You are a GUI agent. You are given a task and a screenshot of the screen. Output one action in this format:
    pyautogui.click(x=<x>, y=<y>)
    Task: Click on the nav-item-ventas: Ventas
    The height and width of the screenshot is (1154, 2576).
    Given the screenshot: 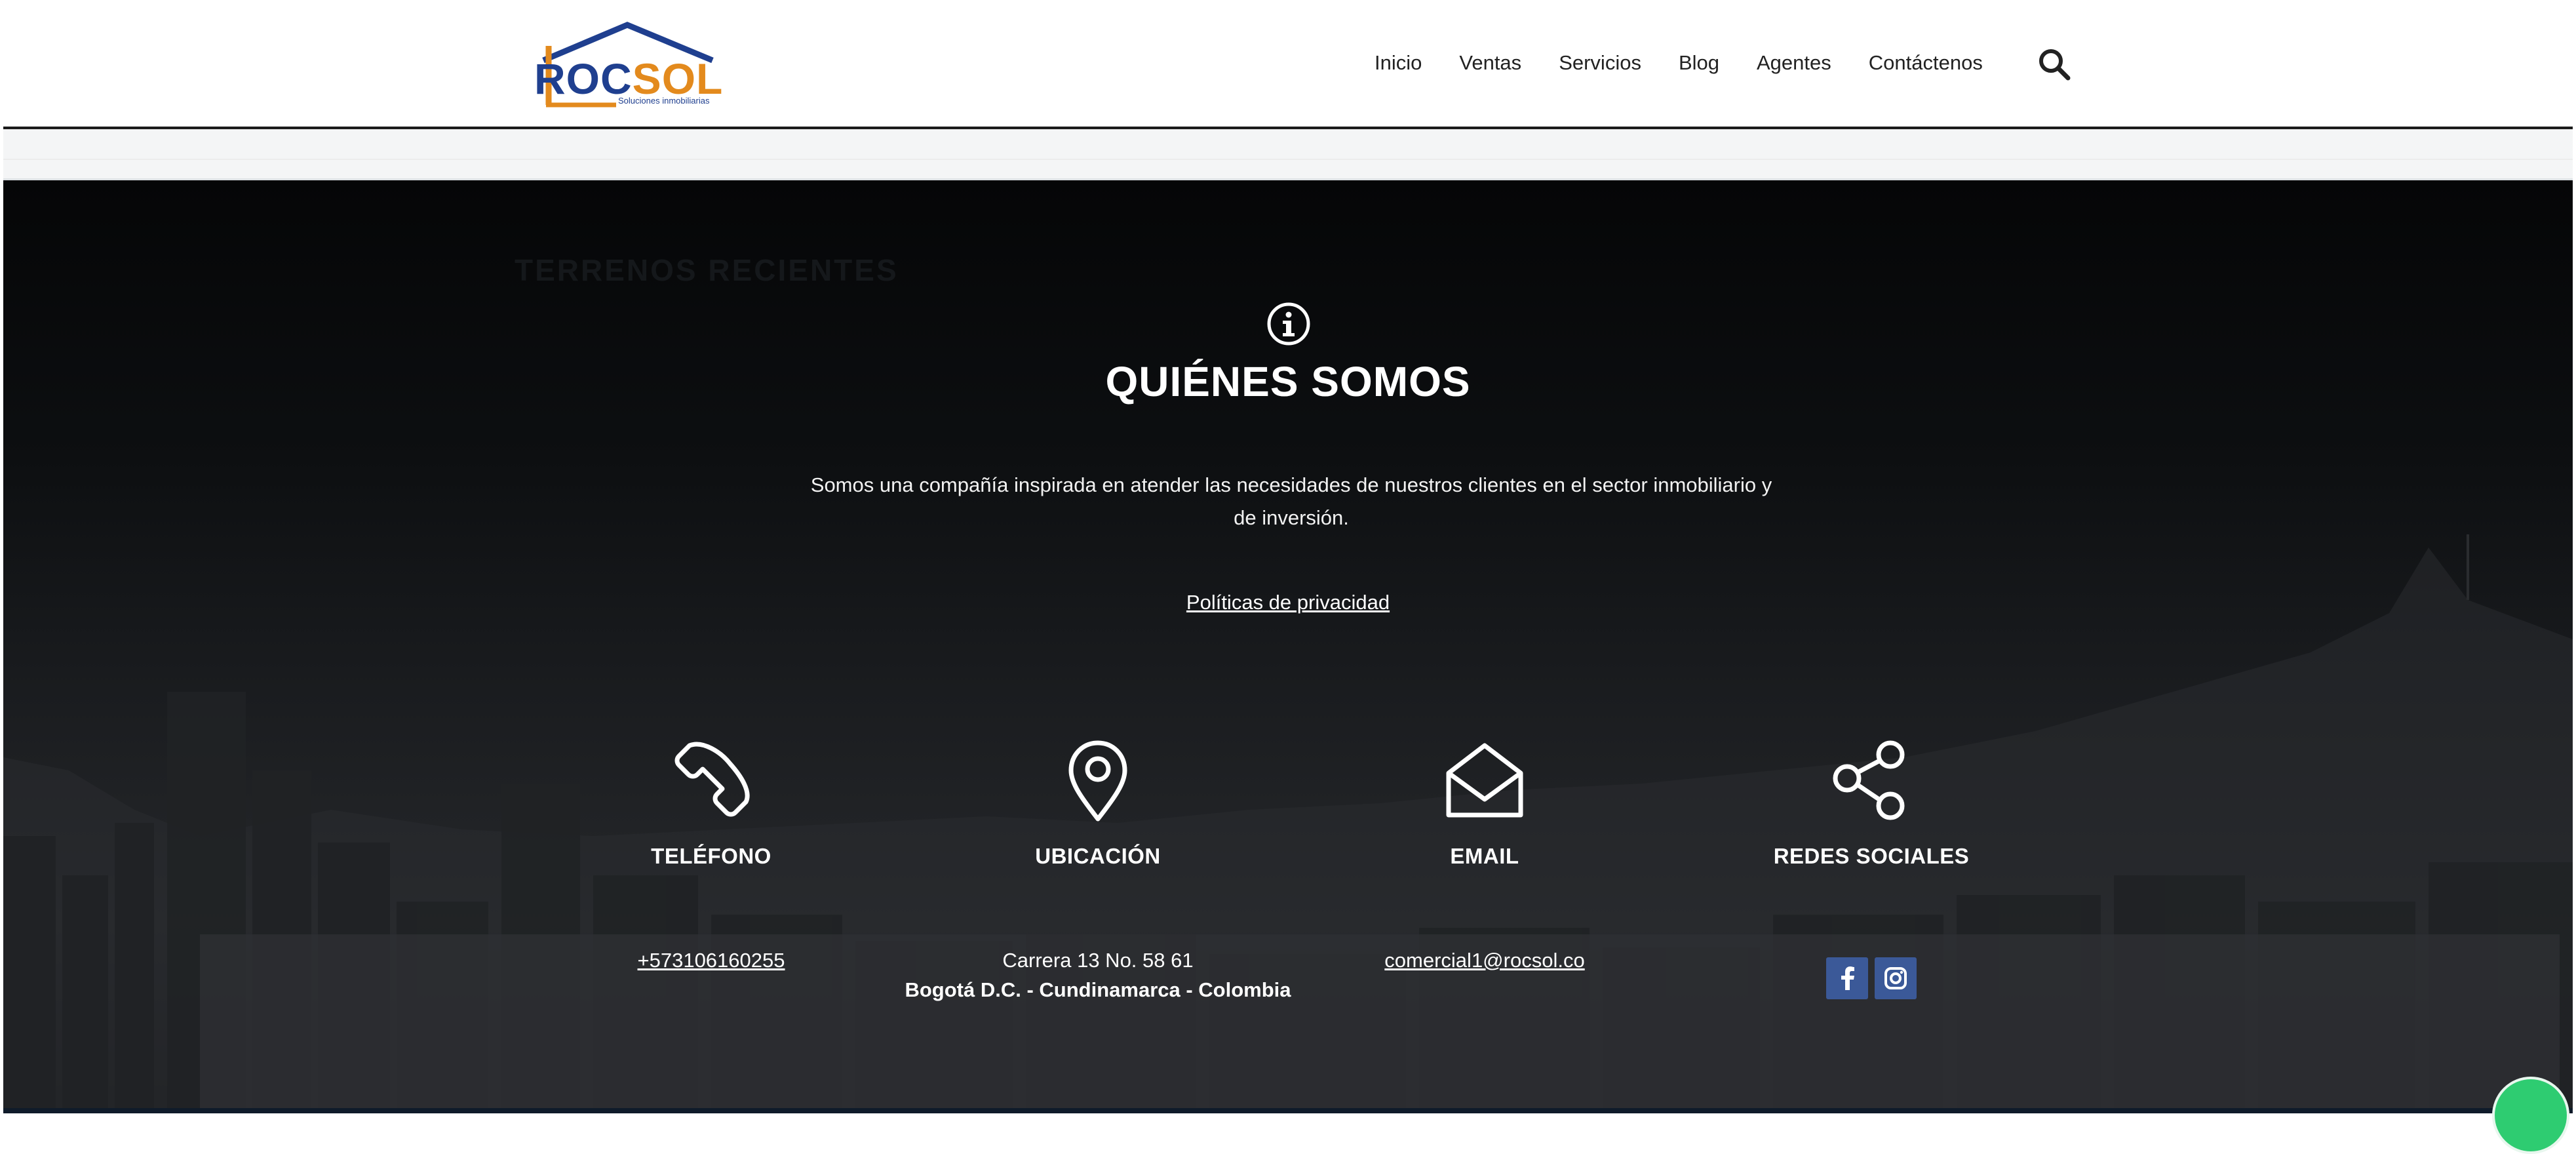 What is the action you would take?
    pyautogui.click(x=1490, y=63)
    